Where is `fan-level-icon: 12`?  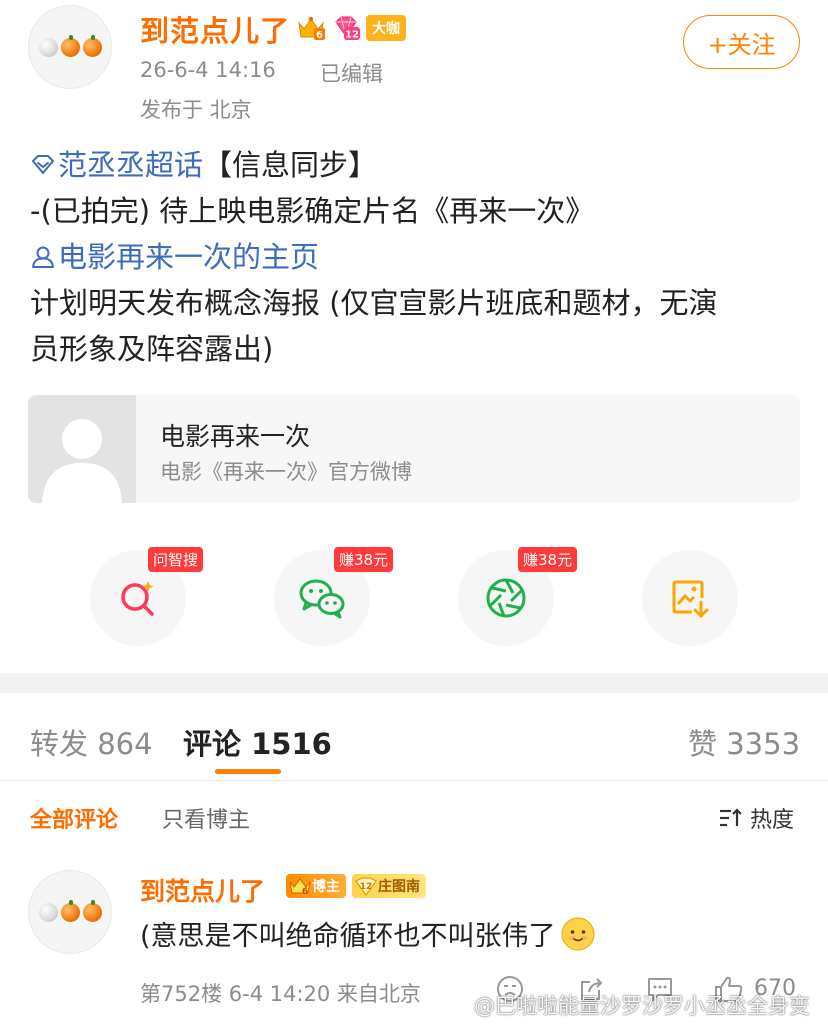
fan-level-icon: 12 is located at coordinates (366, 886).